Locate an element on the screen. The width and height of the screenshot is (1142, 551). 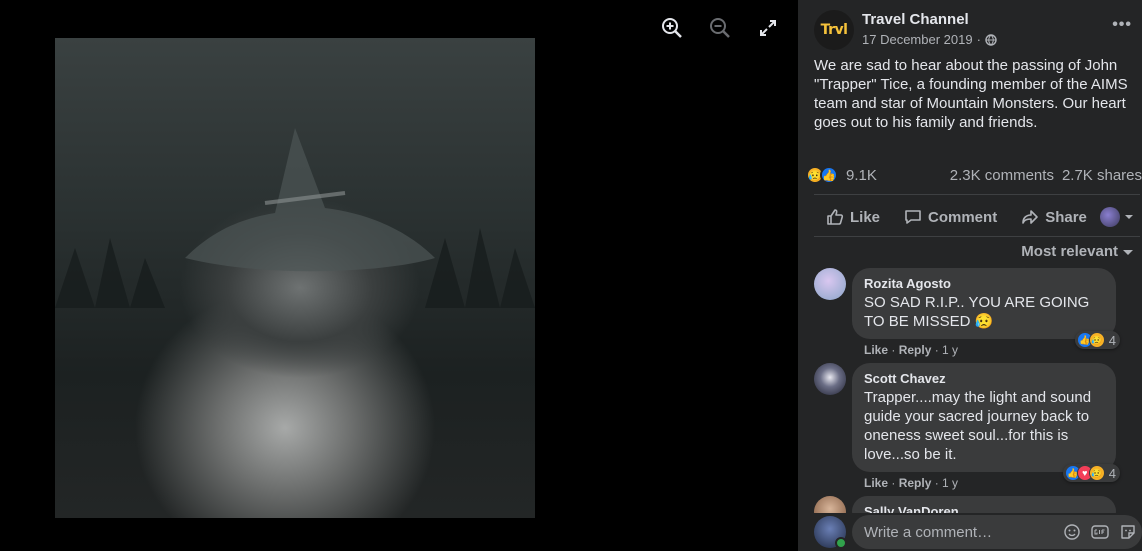
like-label: Like is located at coordinates (865, 217).